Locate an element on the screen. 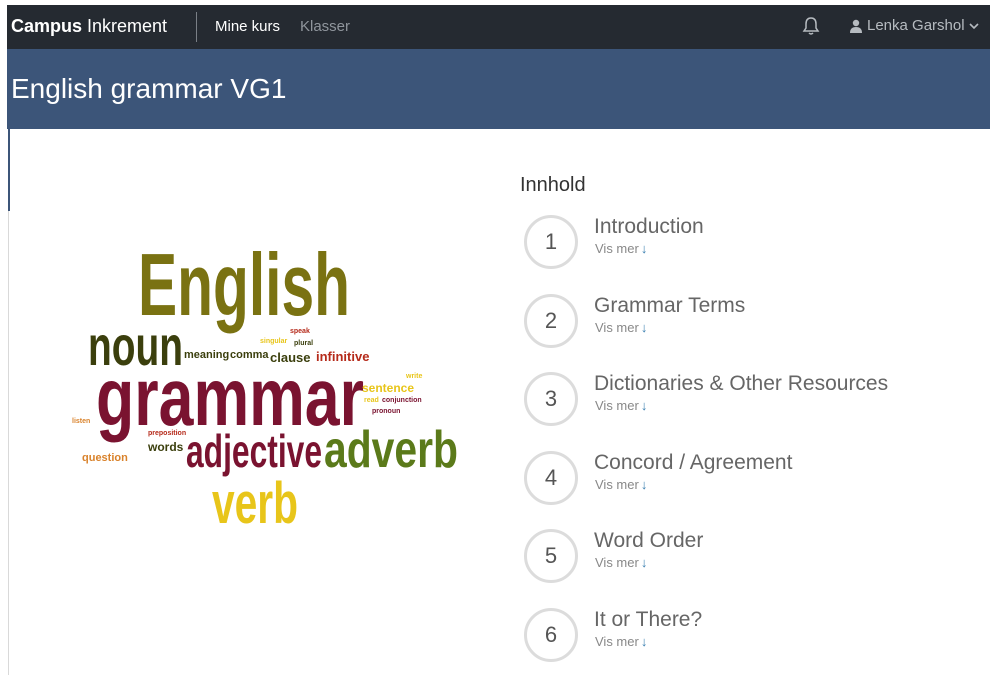 Image resolution: width=990 pixels, height=675 pixels. item-number-circle: 3 is located at coordinates (551, 399).